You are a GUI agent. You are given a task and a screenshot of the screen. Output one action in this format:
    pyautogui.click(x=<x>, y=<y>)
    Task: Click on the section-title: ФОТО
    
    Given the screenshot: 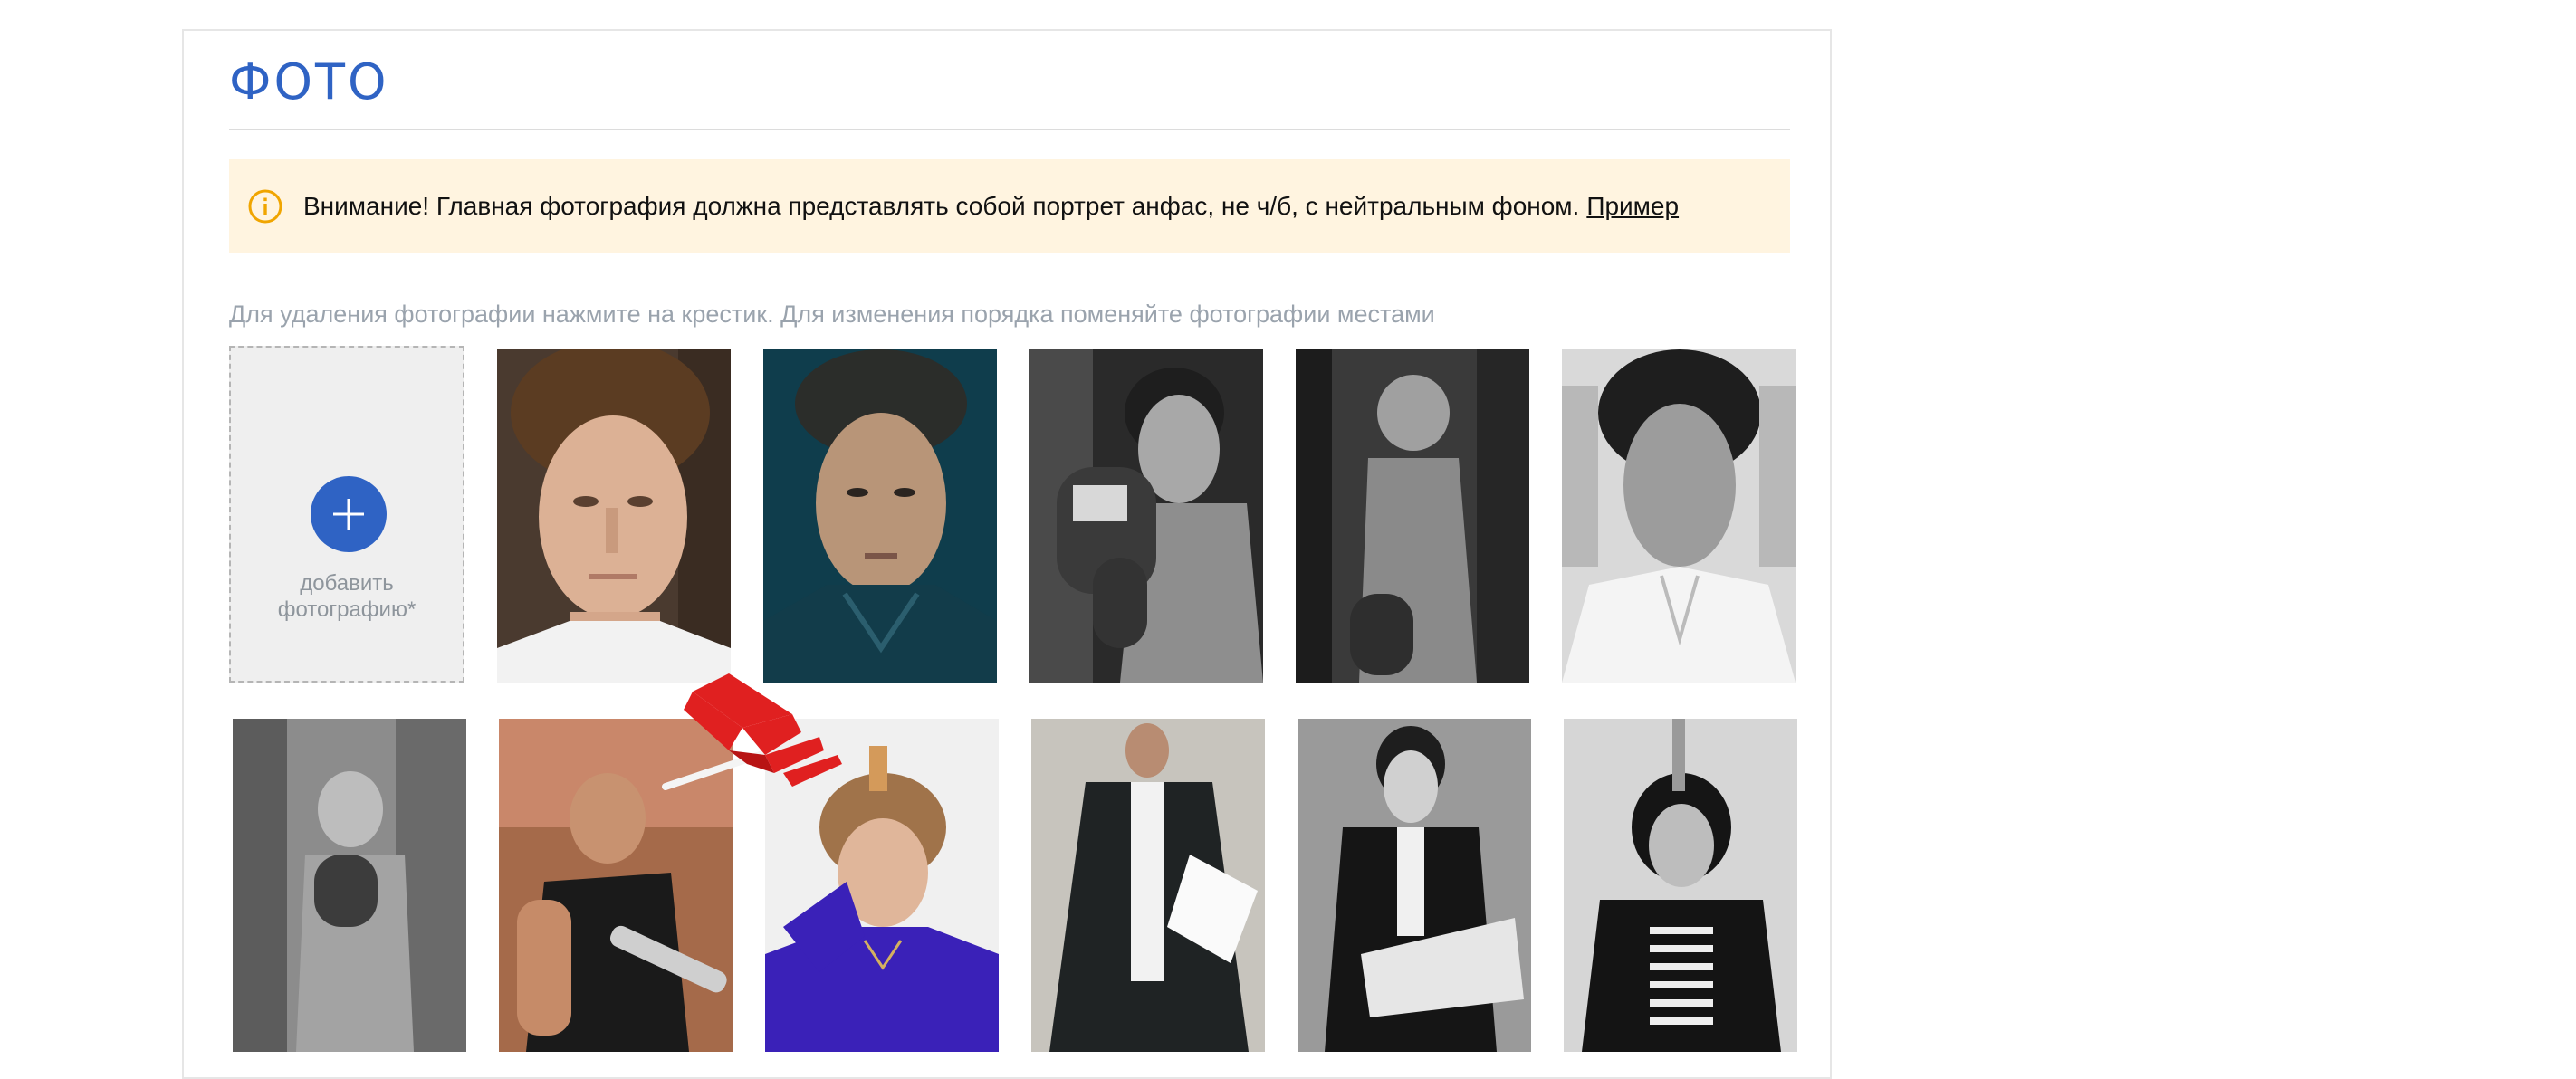 What is the action you would take?
    pyautogui.click(x=309, y=81)
    